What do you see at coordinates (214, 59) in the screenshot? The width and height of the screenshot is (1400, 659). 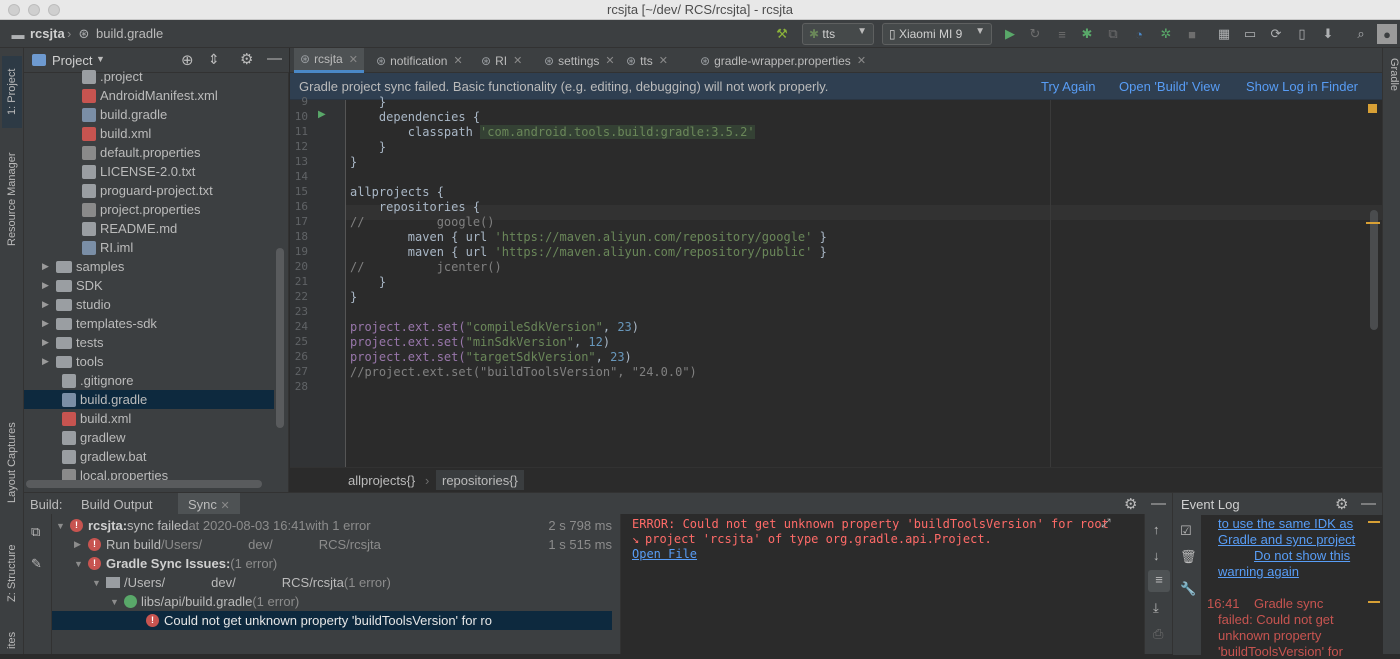 I see `collapse-all-icon: ⇕` at bounding box center [214, 59].